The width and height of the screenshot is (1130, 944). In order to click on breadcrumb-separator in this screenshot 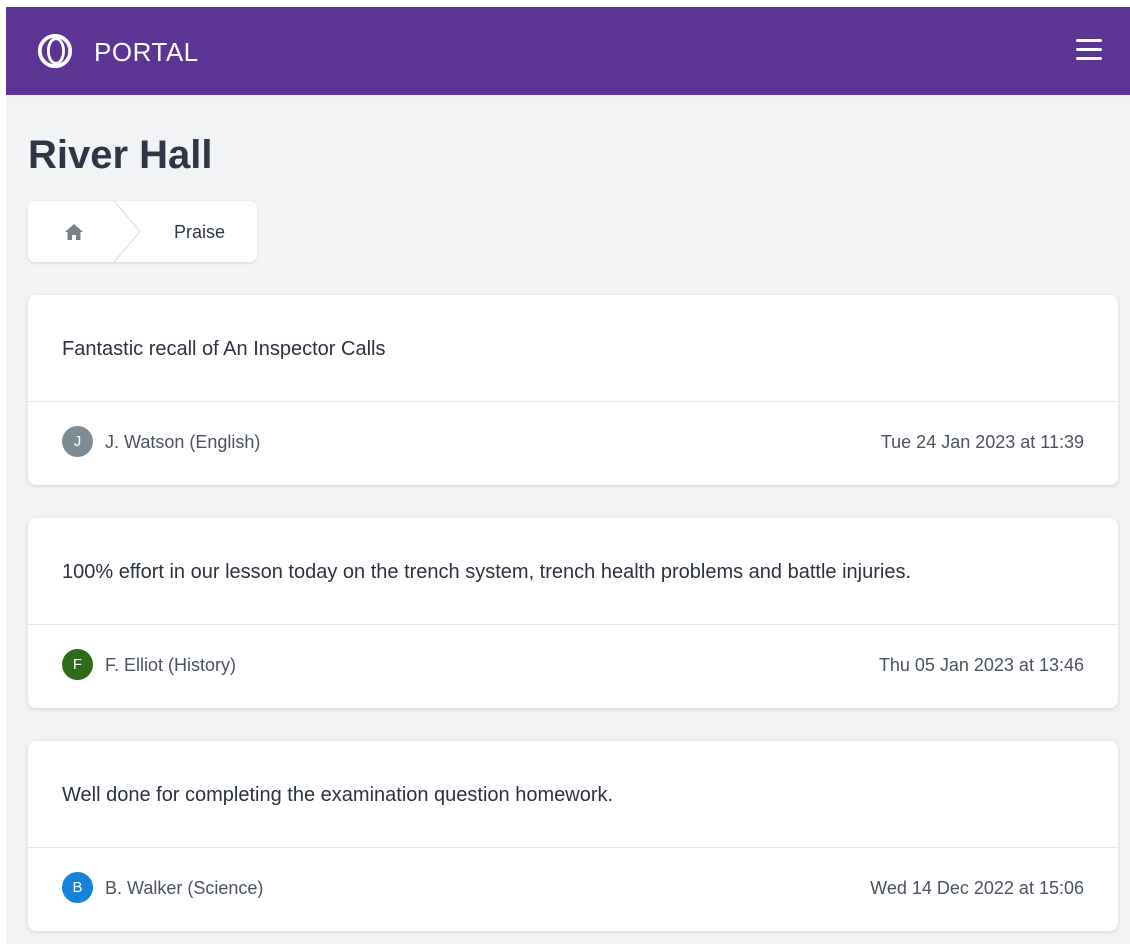, I will do `click(127, 231)`.